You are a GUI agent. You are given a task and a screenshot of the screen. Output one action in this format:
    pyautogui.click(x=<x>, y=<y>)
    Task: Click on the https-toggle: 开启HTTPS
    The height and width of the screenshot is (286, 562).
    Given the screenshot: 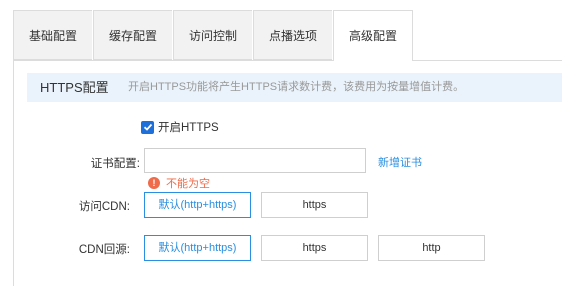 What is the action you would take?
    pyautogui.click(x=180, y=127)
    